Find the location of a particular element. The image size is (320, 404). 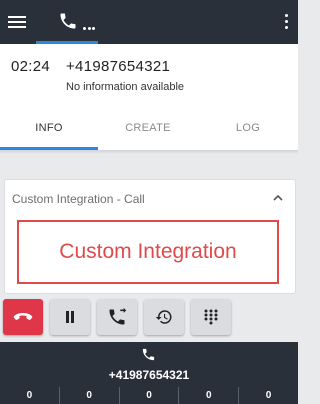

hamburger-icon is located at coordinates (17, 17).